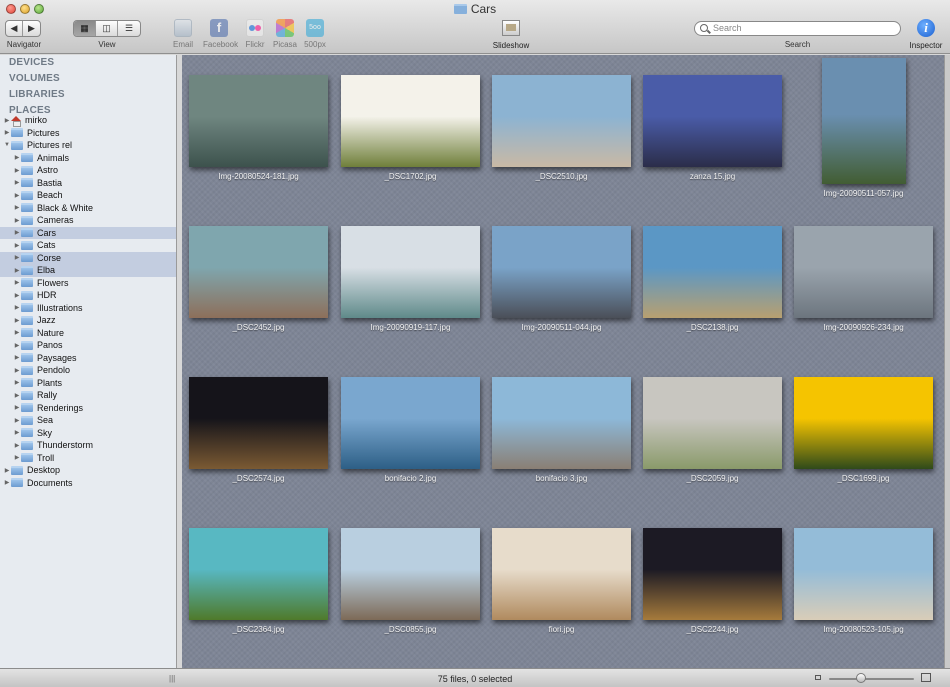 The image size is (950, 687). I want to click on sidebar-item-corse: ▶ Corse, so click(88, 257).